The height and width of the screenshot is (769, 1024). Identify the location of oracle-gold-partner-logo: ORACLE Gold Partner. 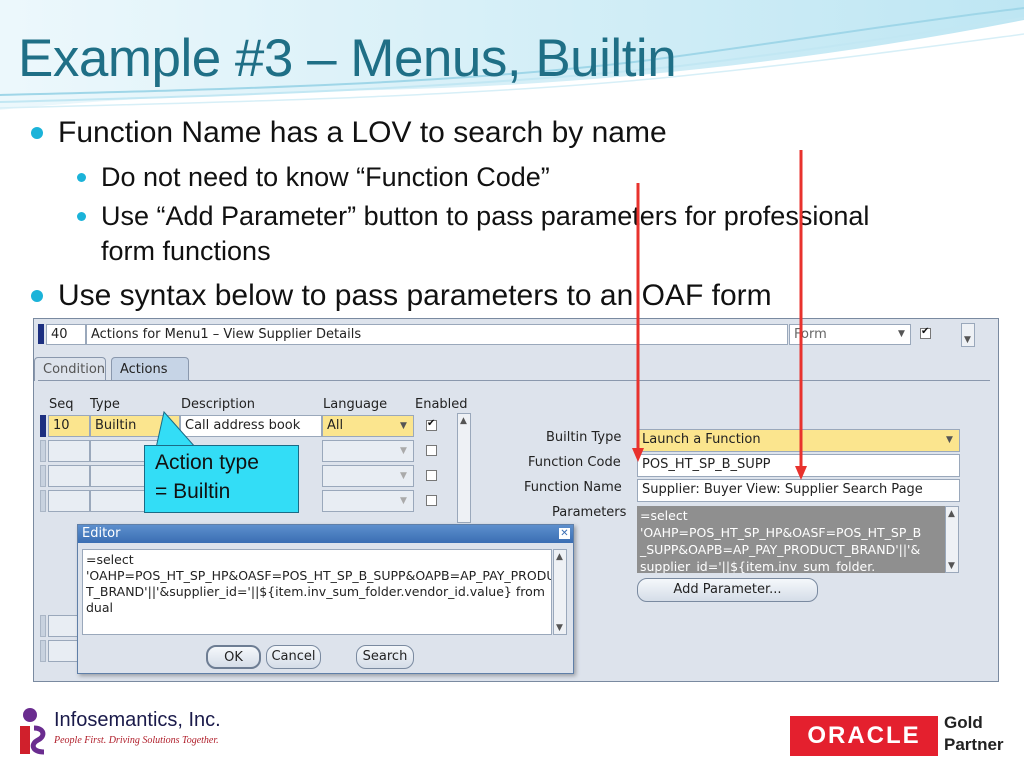
(896, 736).